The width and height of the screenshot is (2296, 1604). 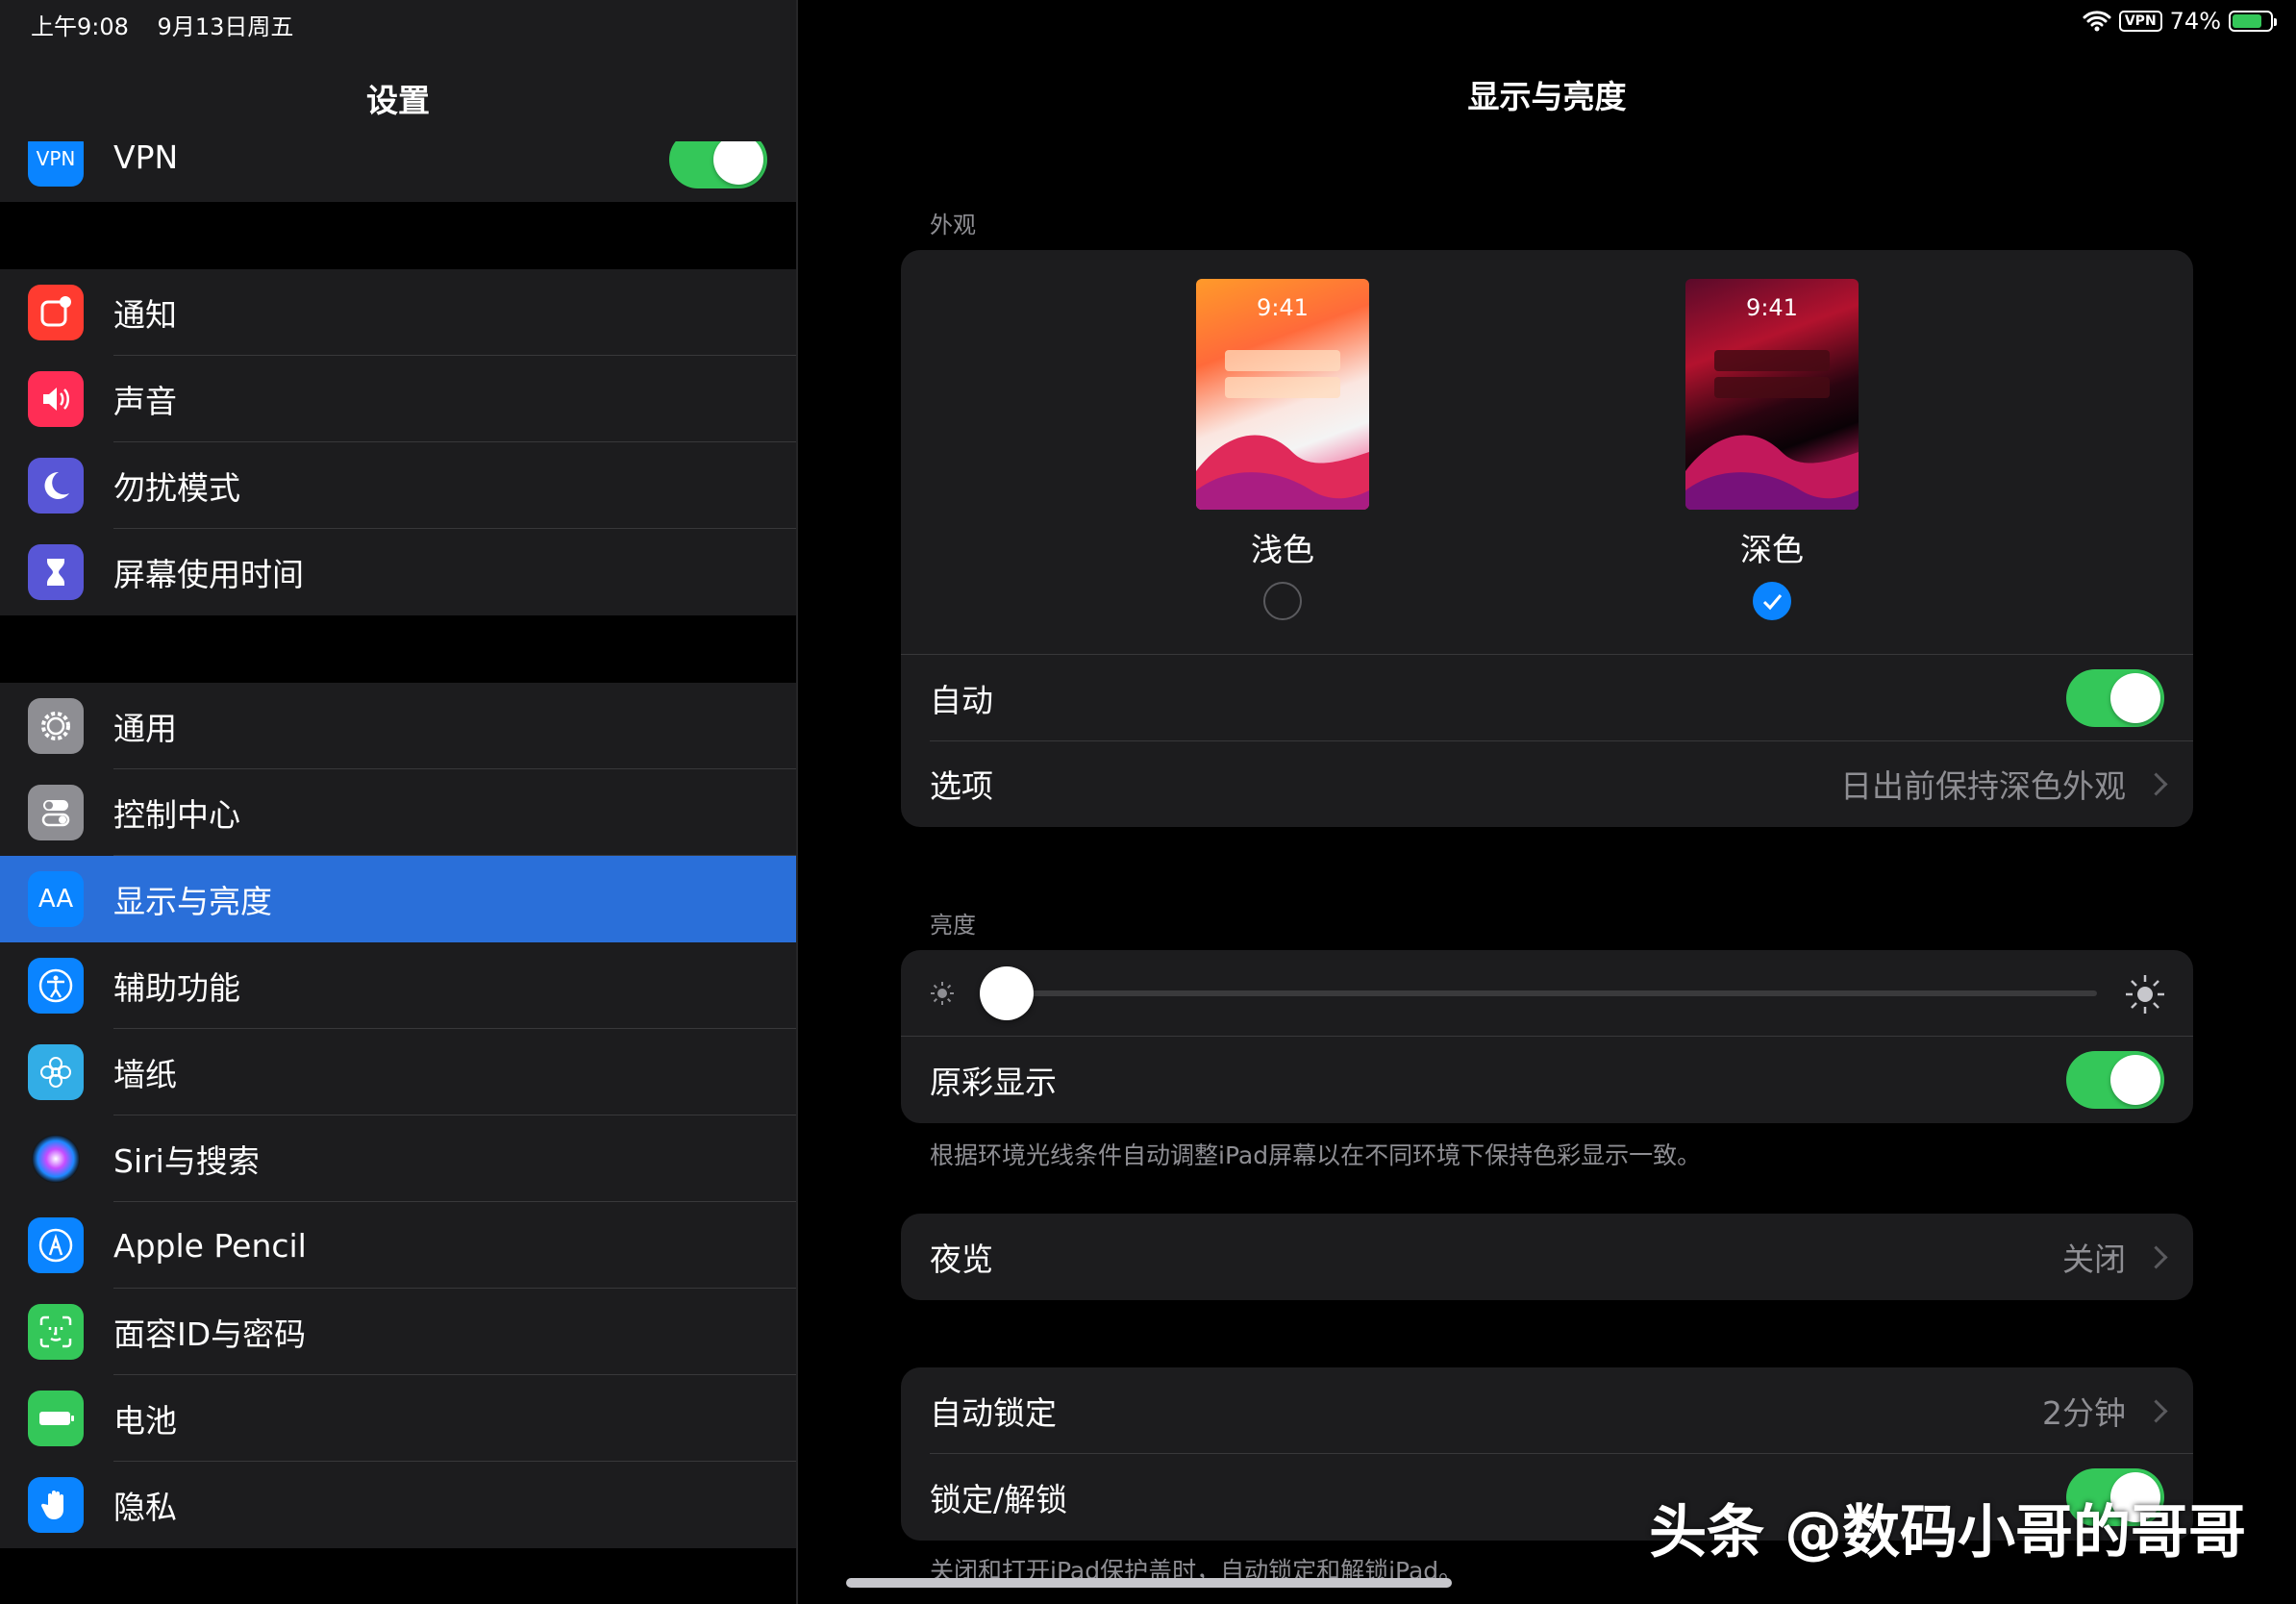 What do you see at coordinates (225, 26) in the screenshot?
I see `status-date: 9月13日周五` at bounding box center [225, 26].